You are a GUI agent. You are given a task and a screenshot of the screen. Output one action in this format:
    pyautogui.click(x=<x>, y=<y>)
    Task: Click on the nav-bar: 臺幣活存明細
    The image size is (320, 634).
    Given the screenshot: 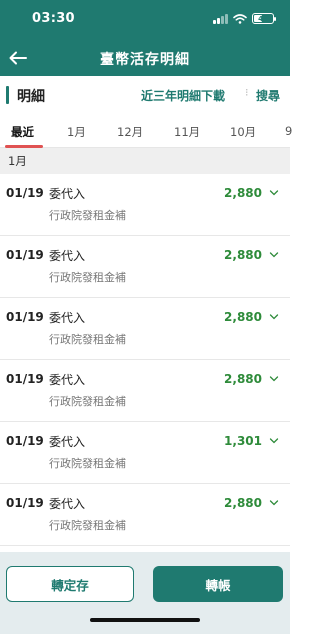 What is the action you would take?
    pyautogui.click(x=145, y=58)
    